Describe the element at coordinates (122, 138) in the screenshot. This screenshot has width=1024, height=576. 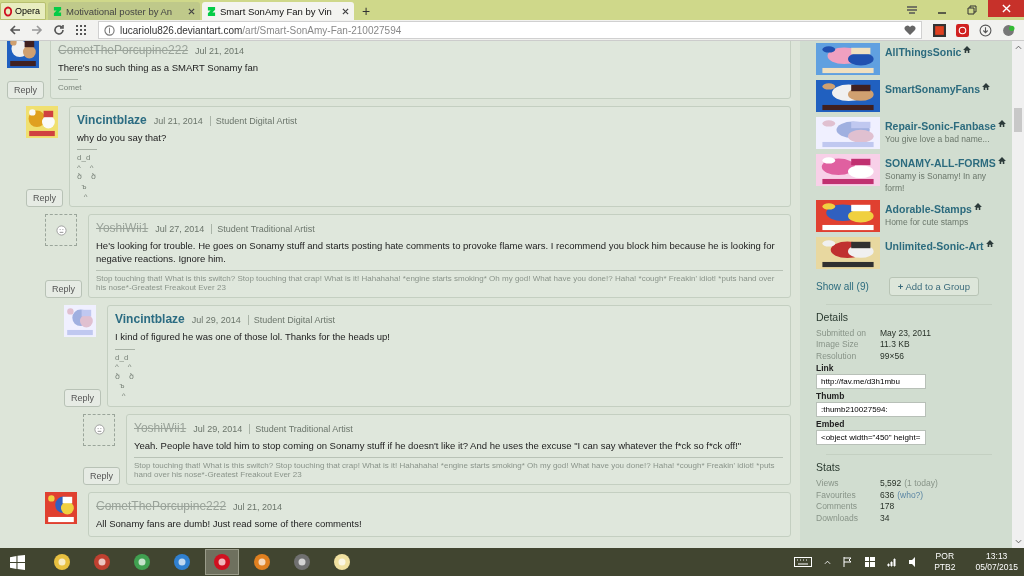
I see `comment-text: why do you say that?` at that location.